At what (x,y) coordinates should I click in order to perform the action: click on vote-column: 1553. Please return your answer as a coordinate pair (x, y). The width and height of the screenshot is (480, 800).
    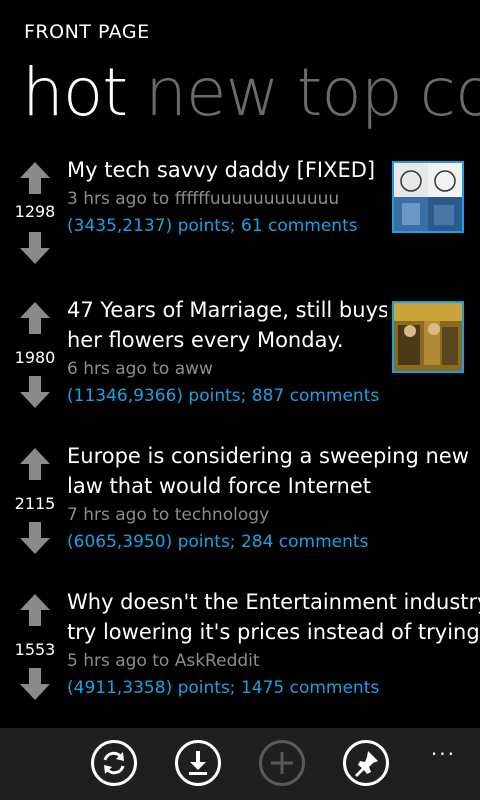
    Looking at the image, I should click on (35, 647).